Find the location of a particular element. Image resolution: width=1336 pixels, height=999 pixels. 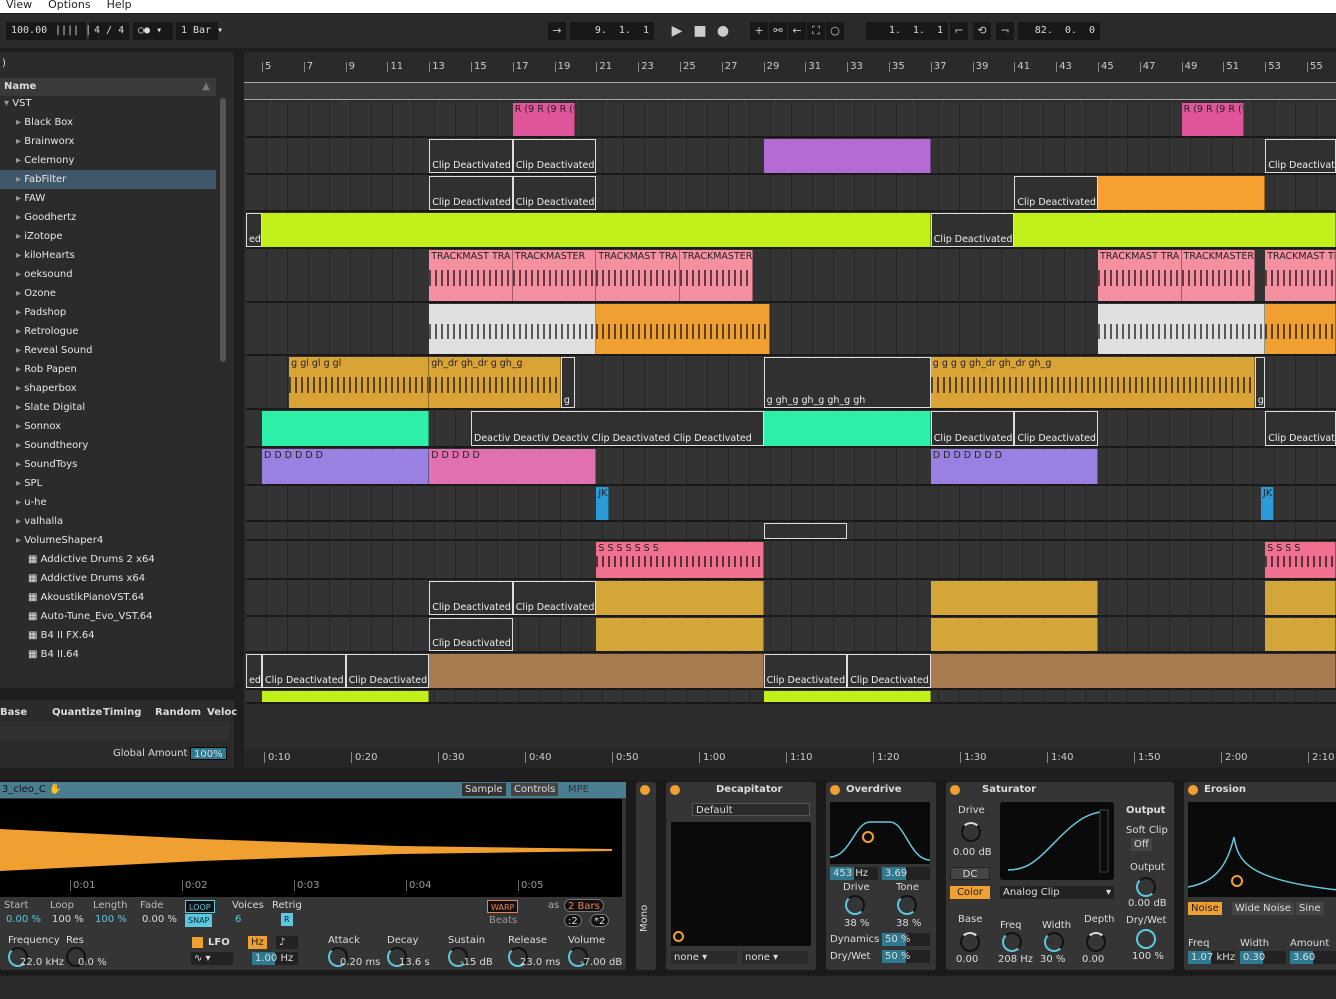

warp-mode-select: Beats is located at coordinates (503, 920).